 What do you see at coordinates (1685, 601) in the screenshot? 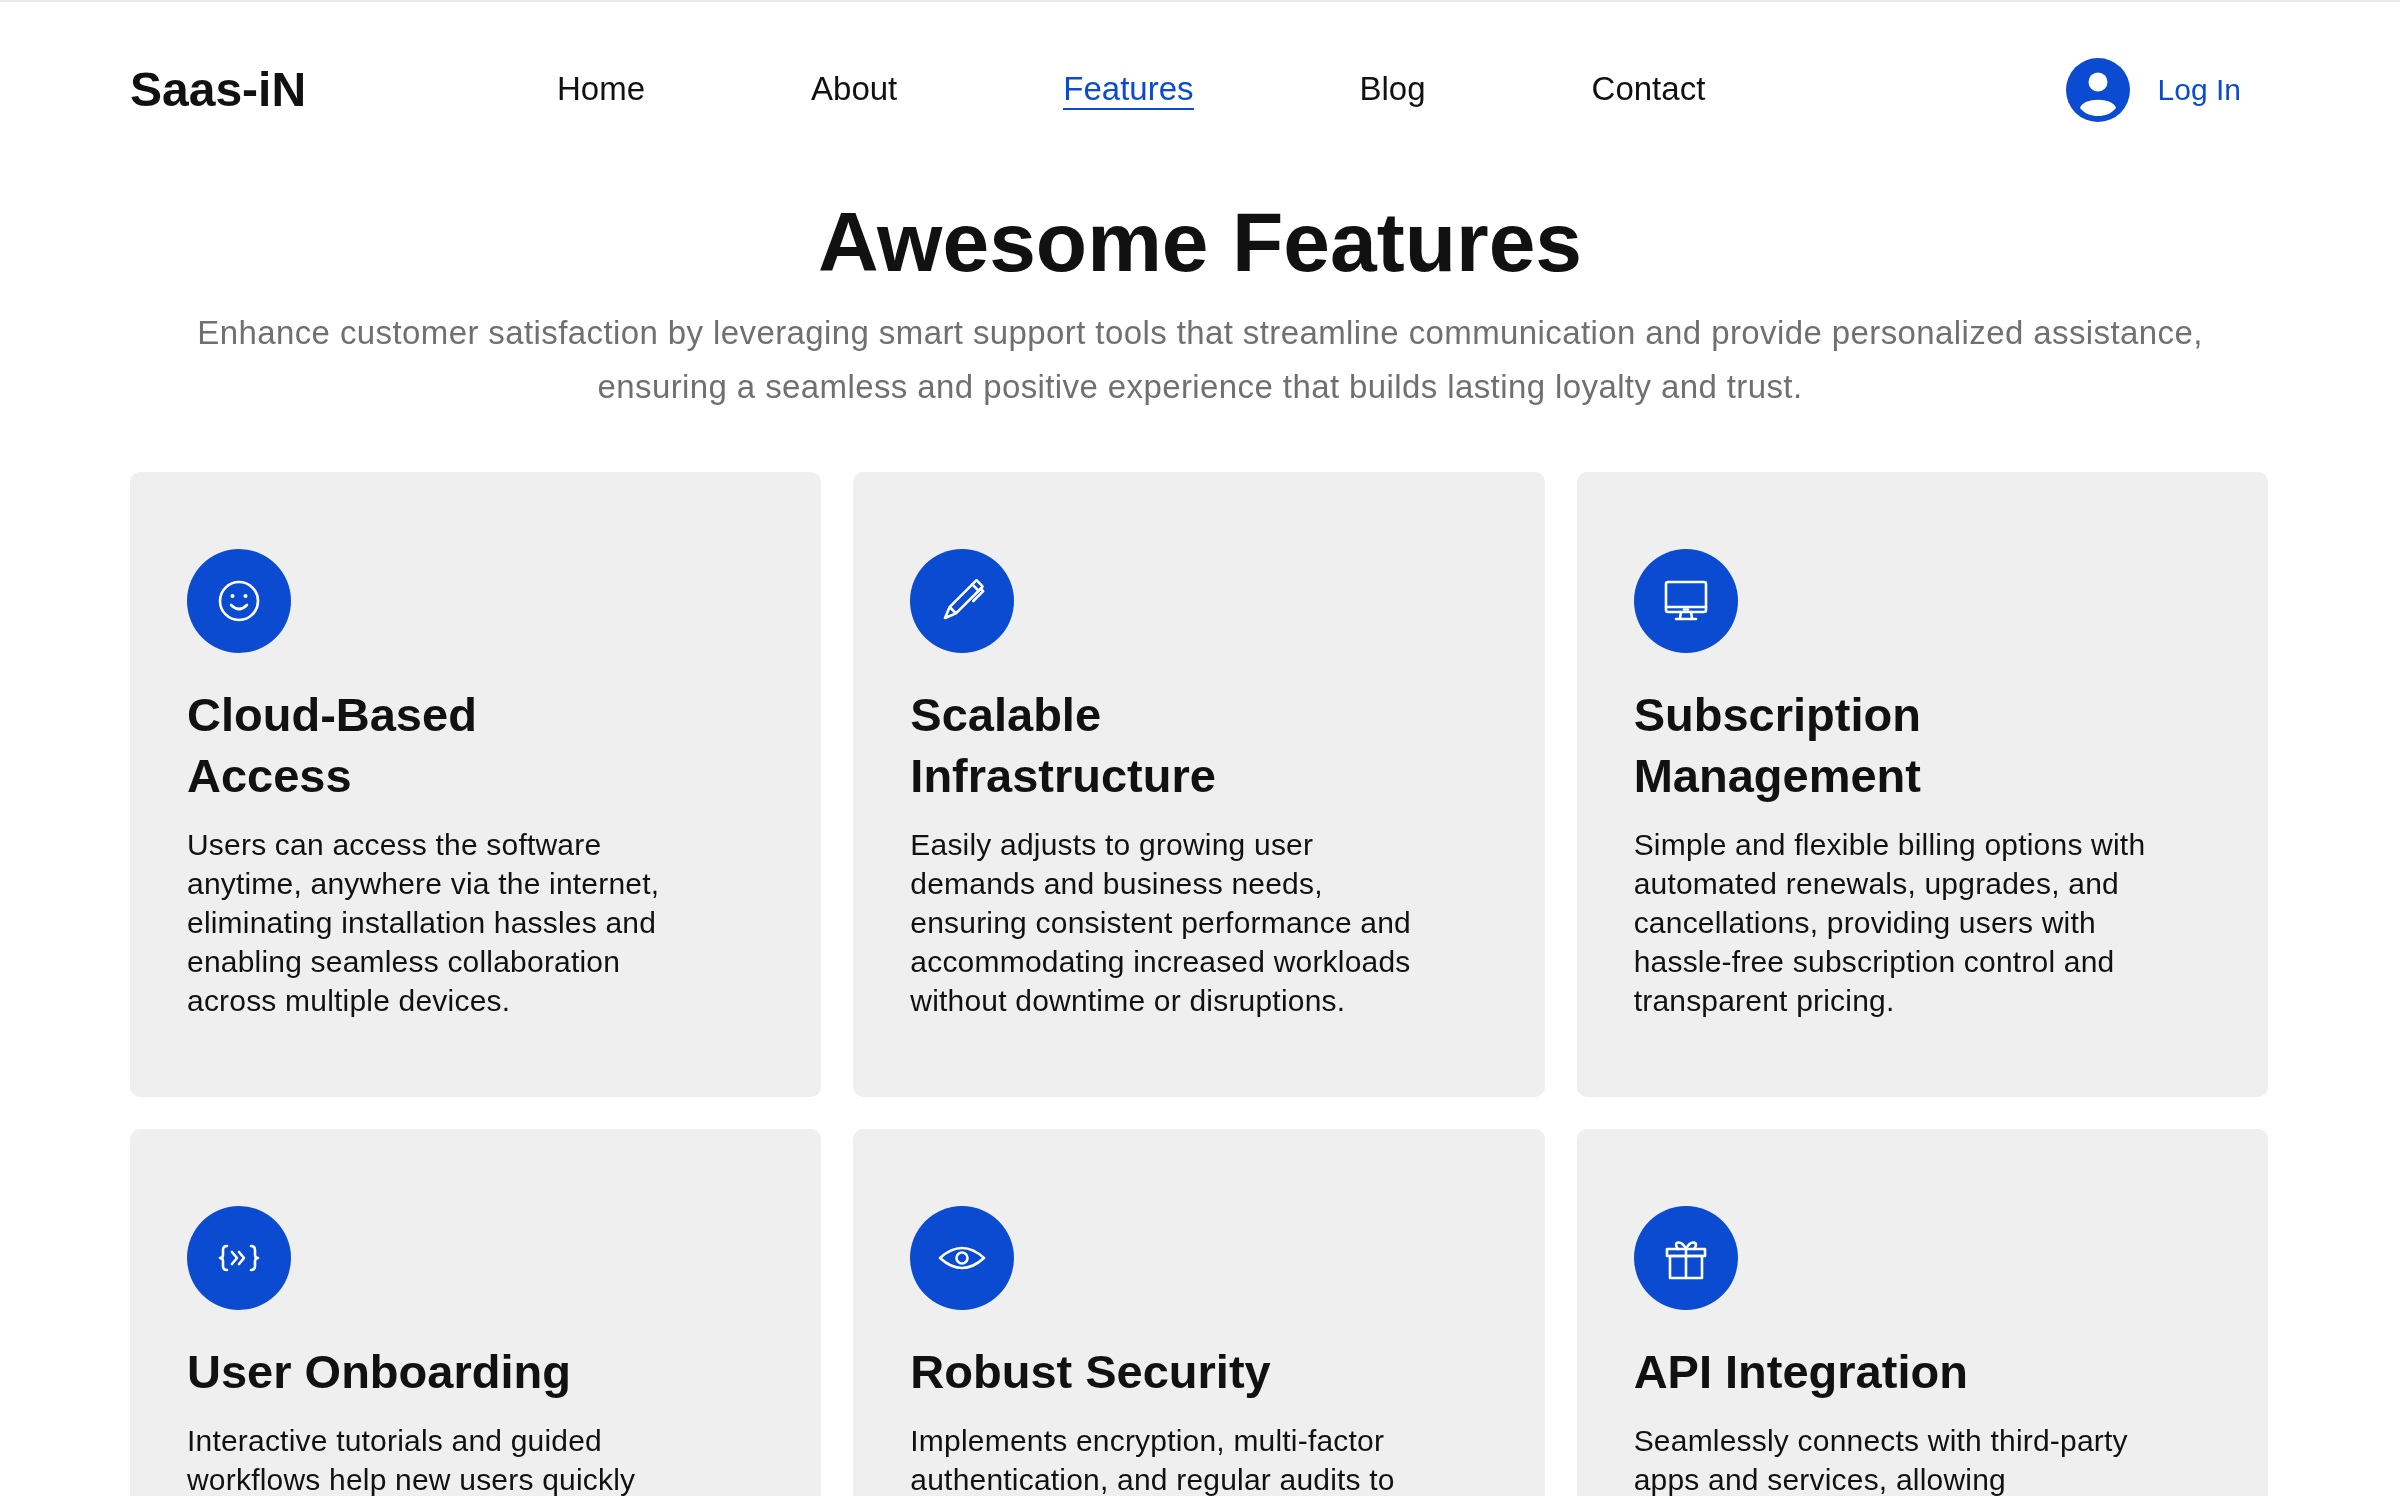
I see `monitor-icon` at bounding box center [1685, 601].